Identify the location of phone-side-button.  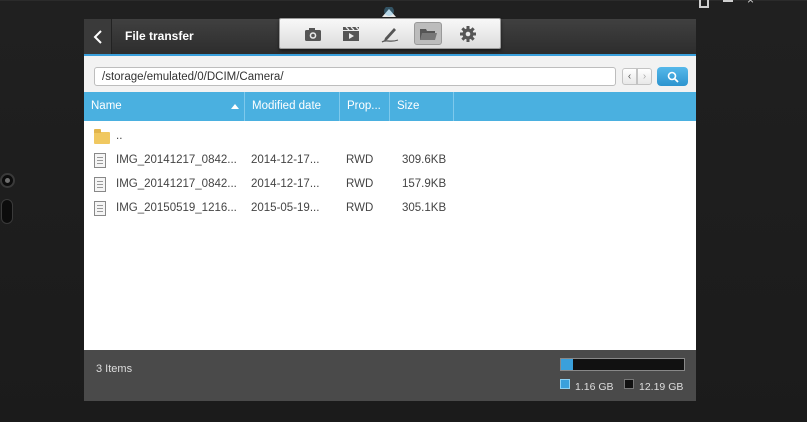
(7, 211).